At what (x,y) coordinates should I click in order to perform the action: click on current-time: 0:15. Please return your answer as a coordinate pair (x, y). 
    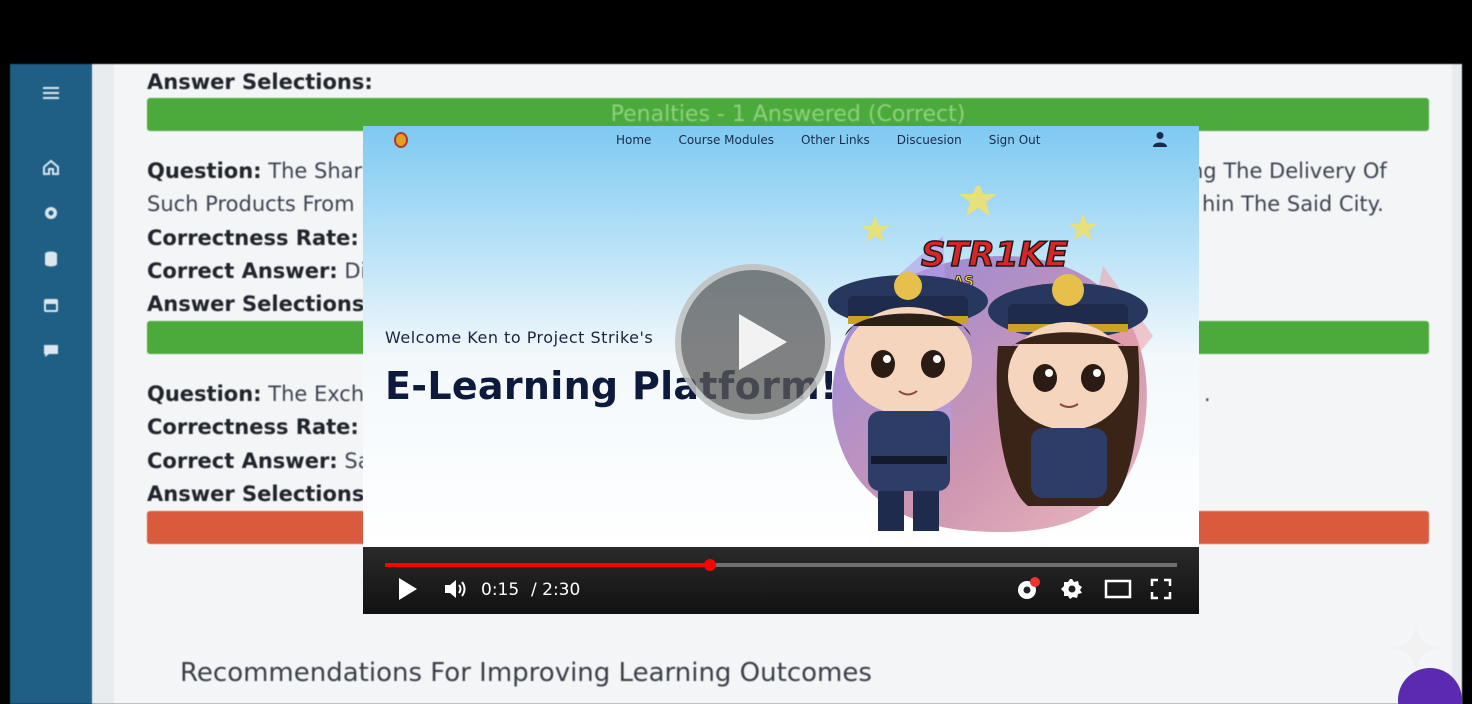
    Looking at the image, I should click on (500, 590).